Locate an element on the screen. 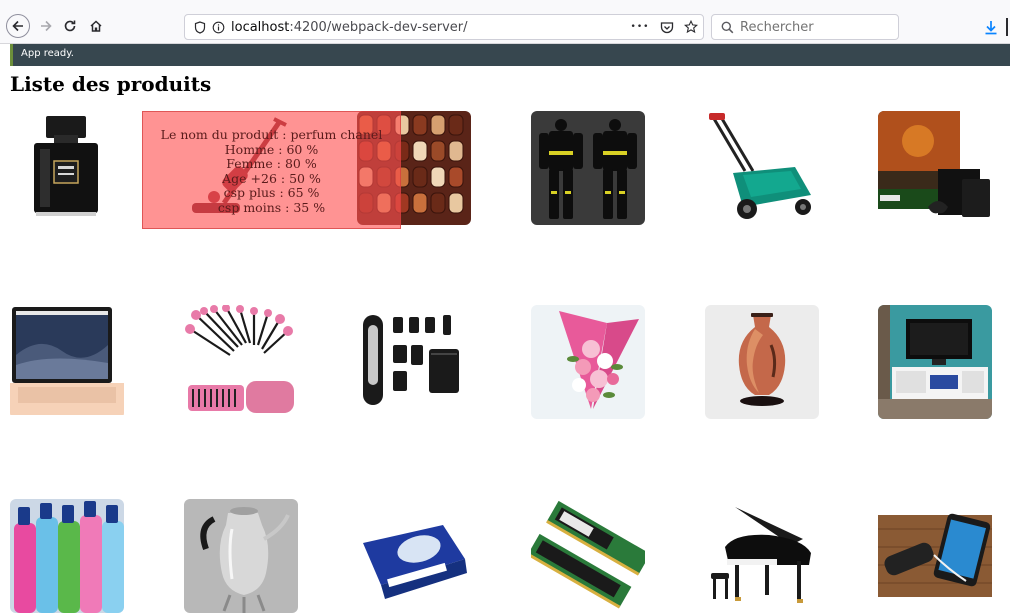 The image size is (1010, 613). product-power-bank is located at coordinates (935, 556).